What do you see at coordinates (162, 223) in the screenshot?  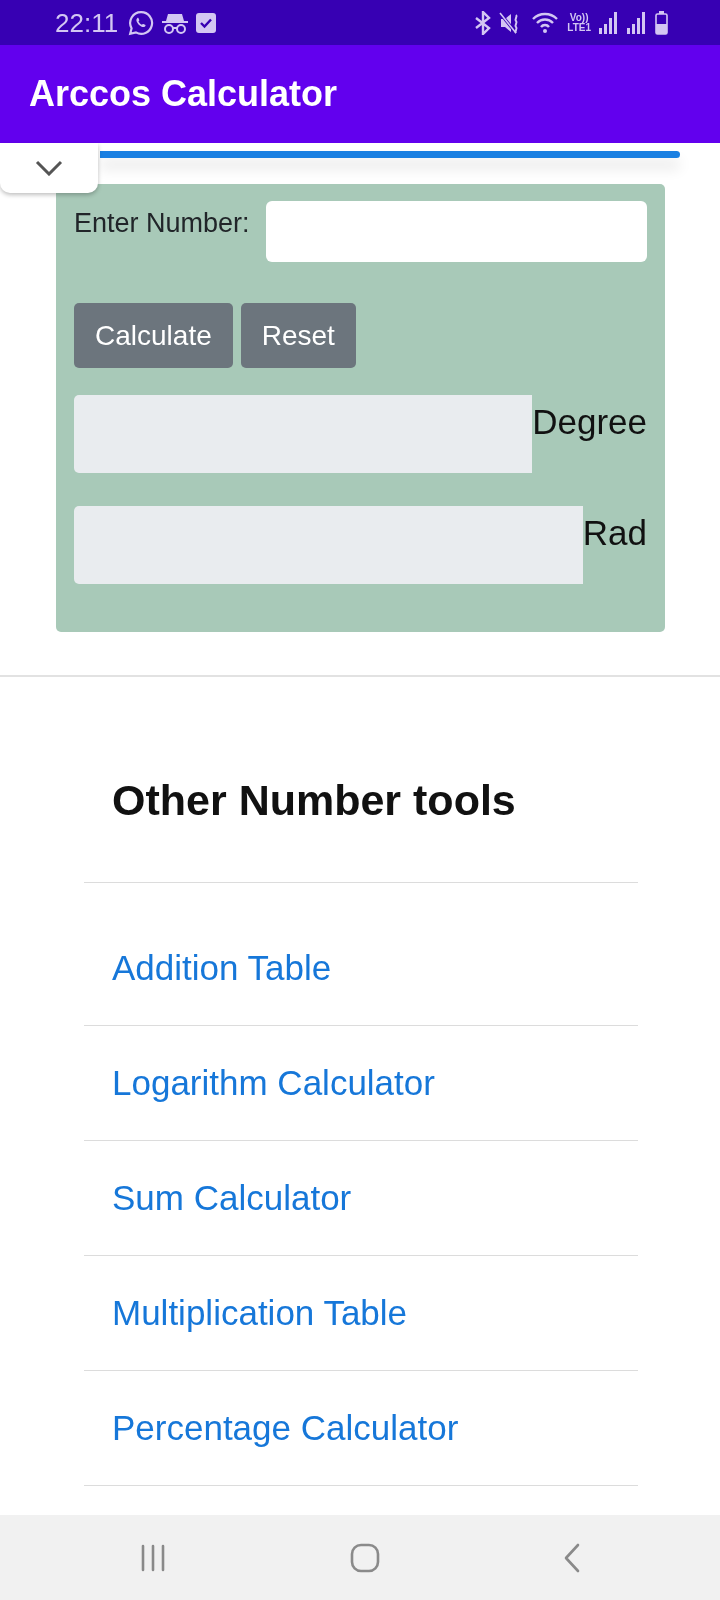 I see `number-label: Enter Number:` at bounding box center [162, 223].